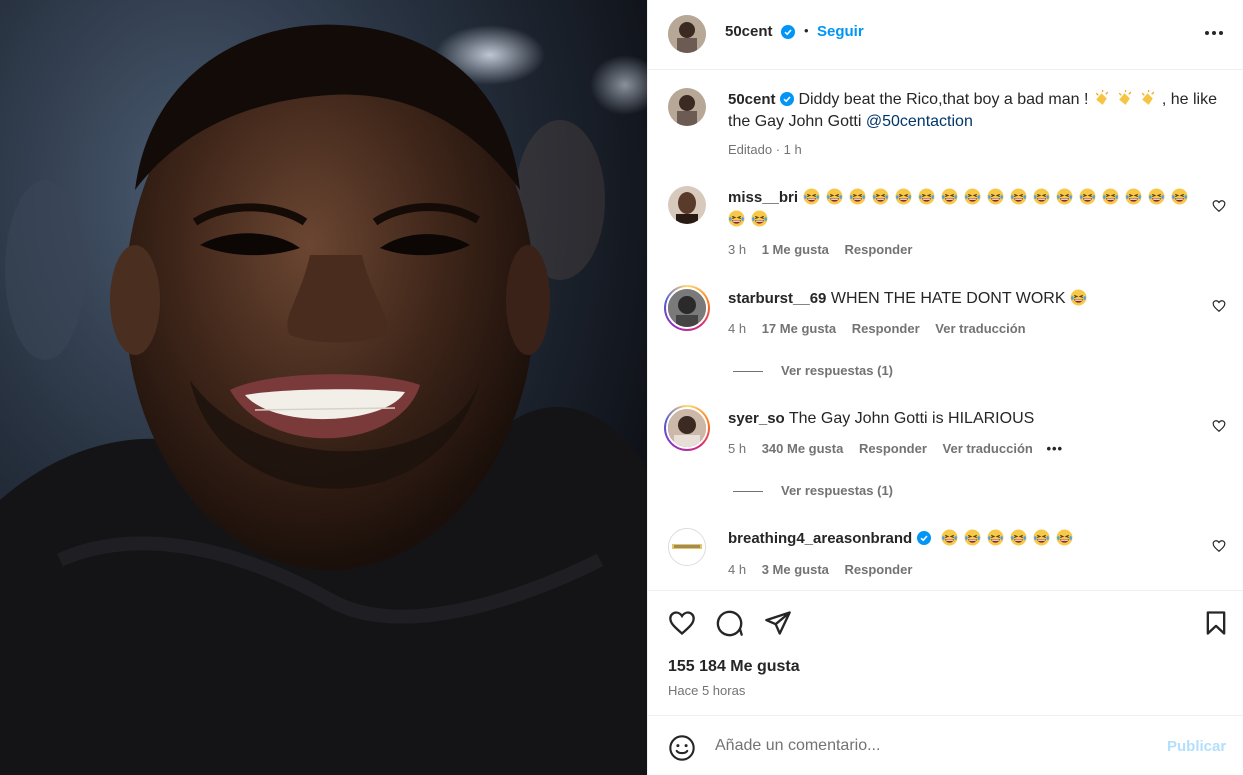 This screenshot has width=1243, height=775. I want to click on likes-count: 155 184 Me gusta, so click(734, 667).